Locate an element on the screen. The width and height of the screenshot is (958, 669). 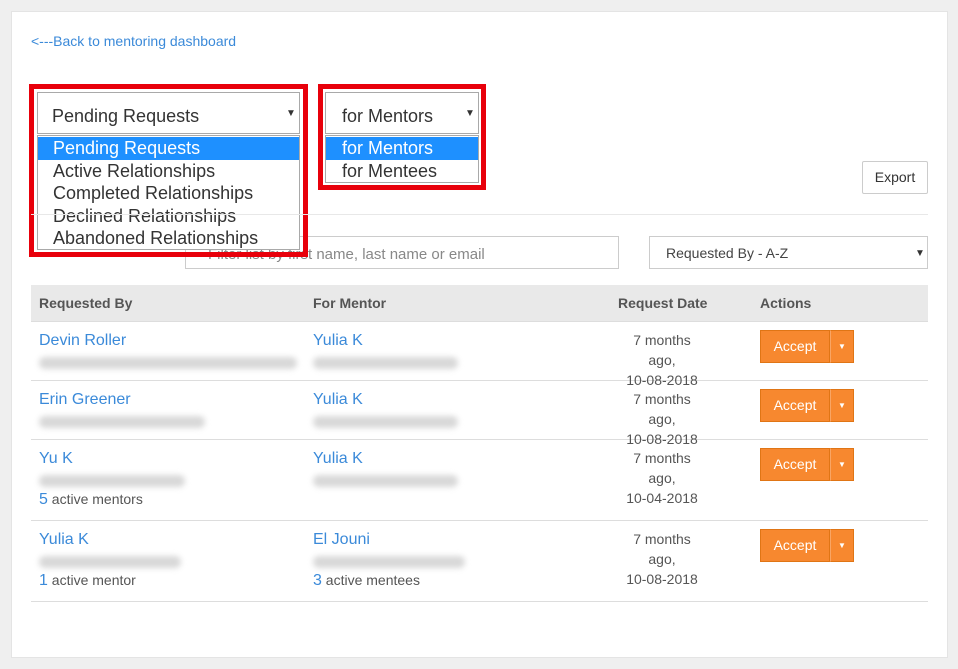
request-date: 7 months ago, 10-08-2018 is located at coordinates (662, 559).